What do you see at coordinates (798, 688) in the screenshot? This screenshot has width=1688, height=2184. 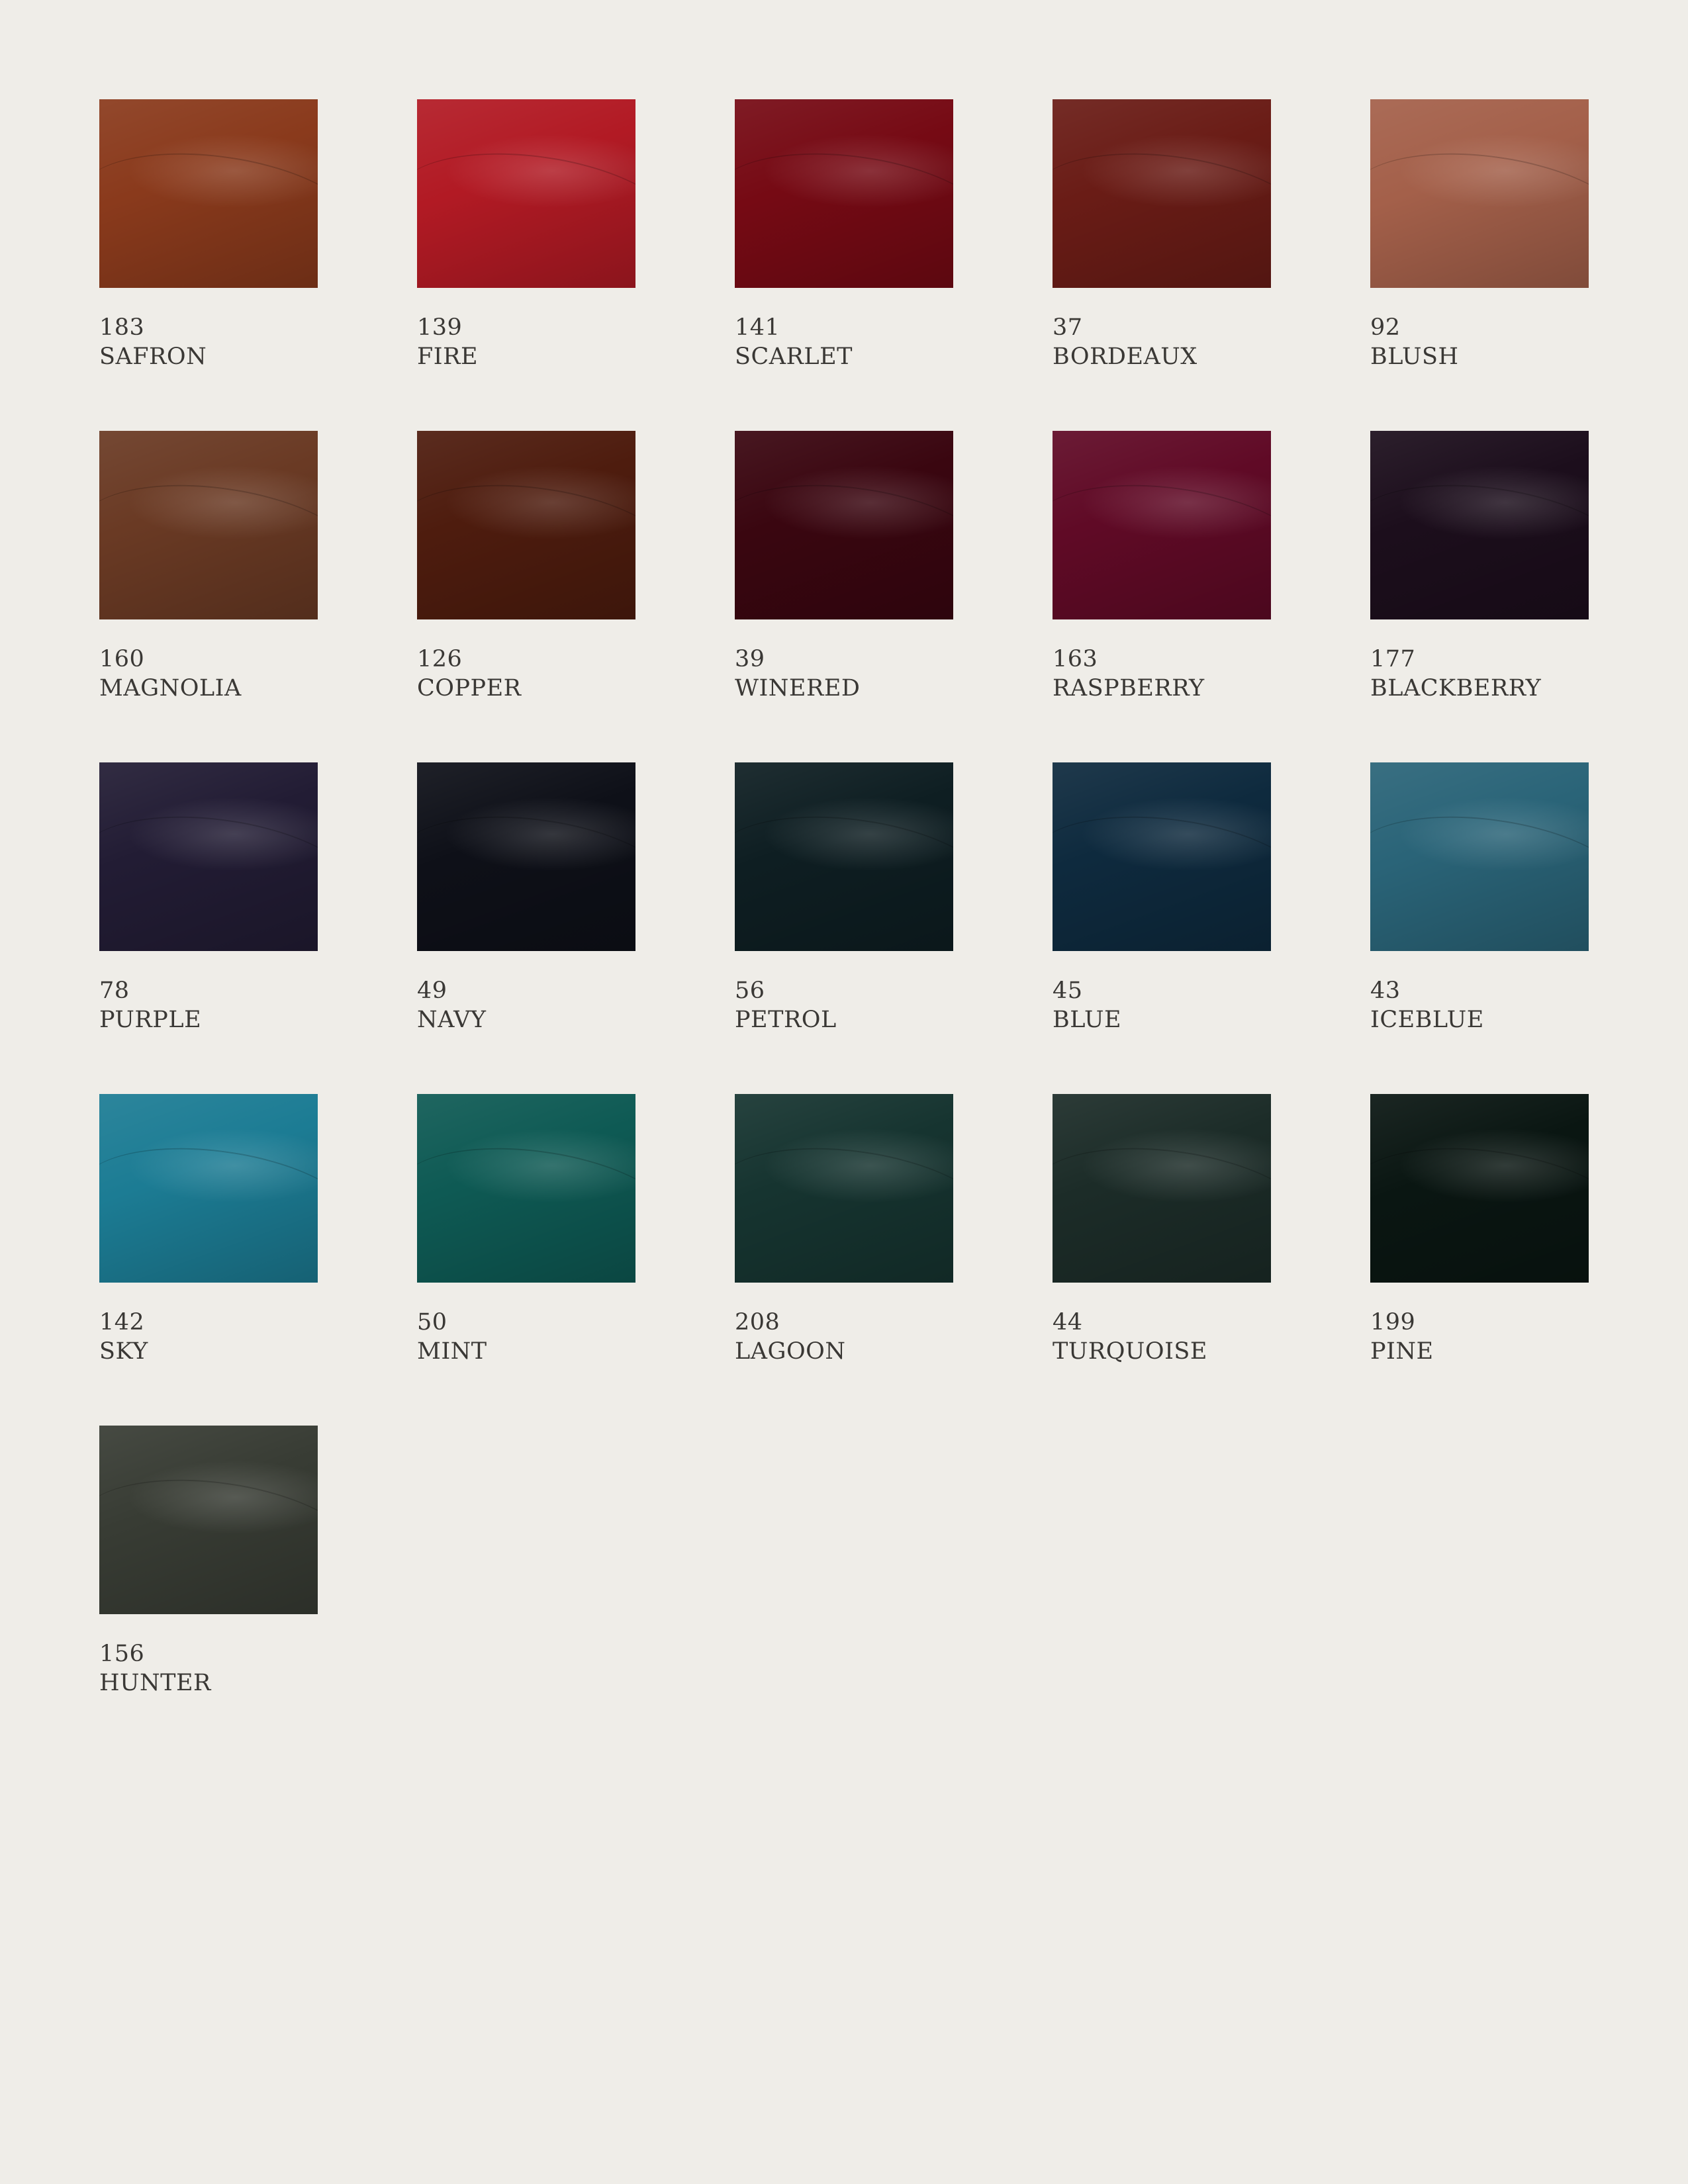 I see `swatch-name: WINERED` at bounding box center [798, 688].